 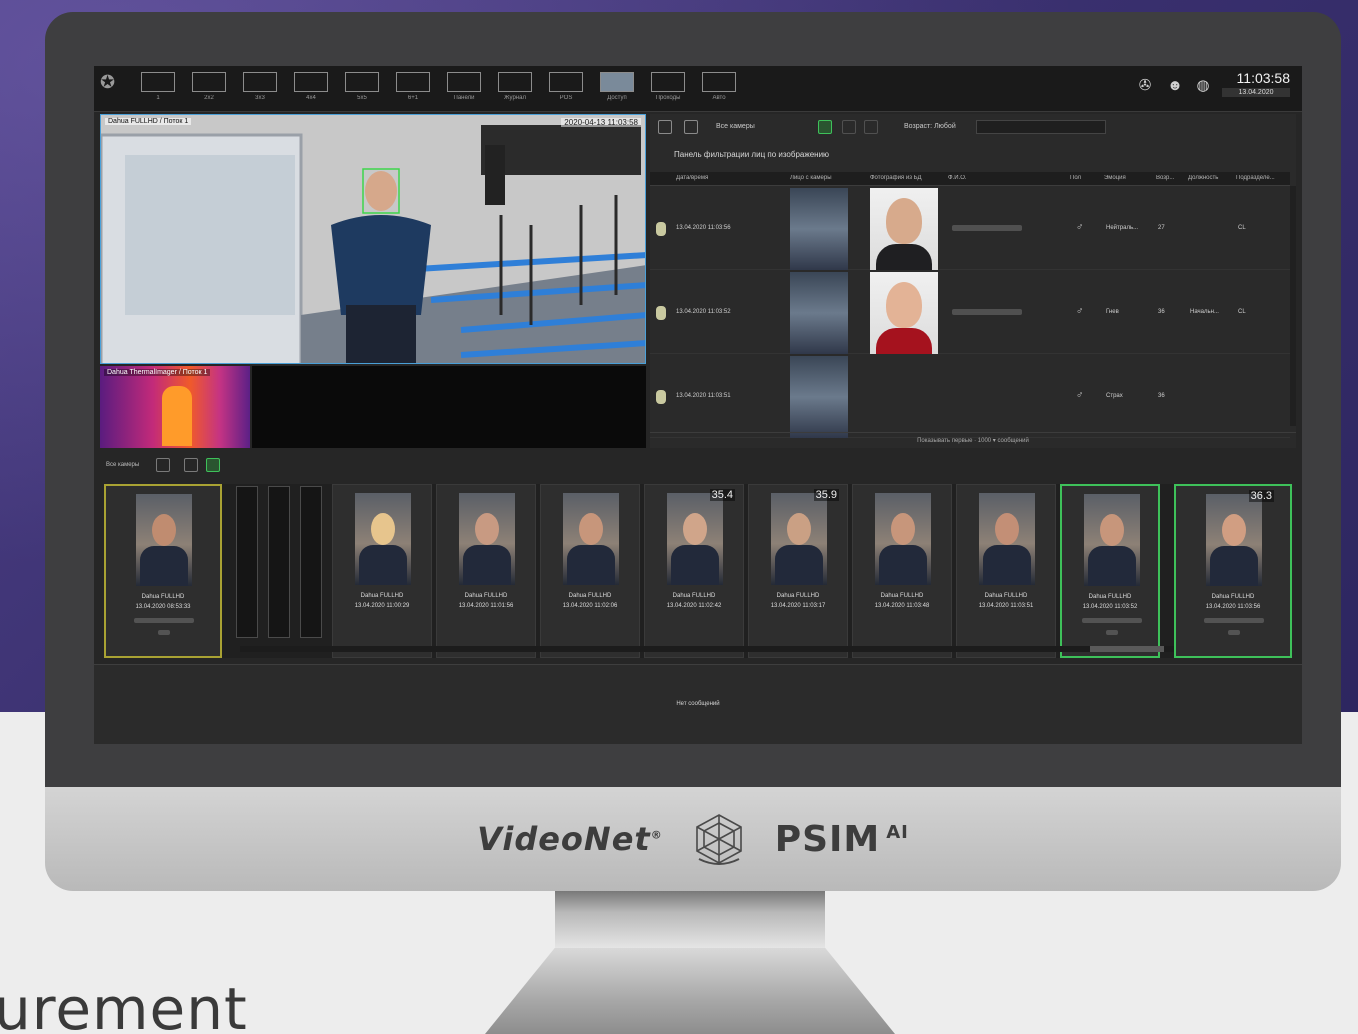 I want to click on film-reel-icon: ✇, so click(x=1145, y=86).